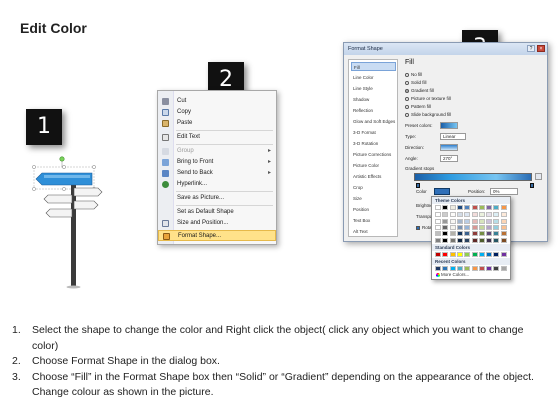  Describe the element at coordinates (373, 187) in the screenshot. I see `sidebar-item-crop: Crop` at that location.